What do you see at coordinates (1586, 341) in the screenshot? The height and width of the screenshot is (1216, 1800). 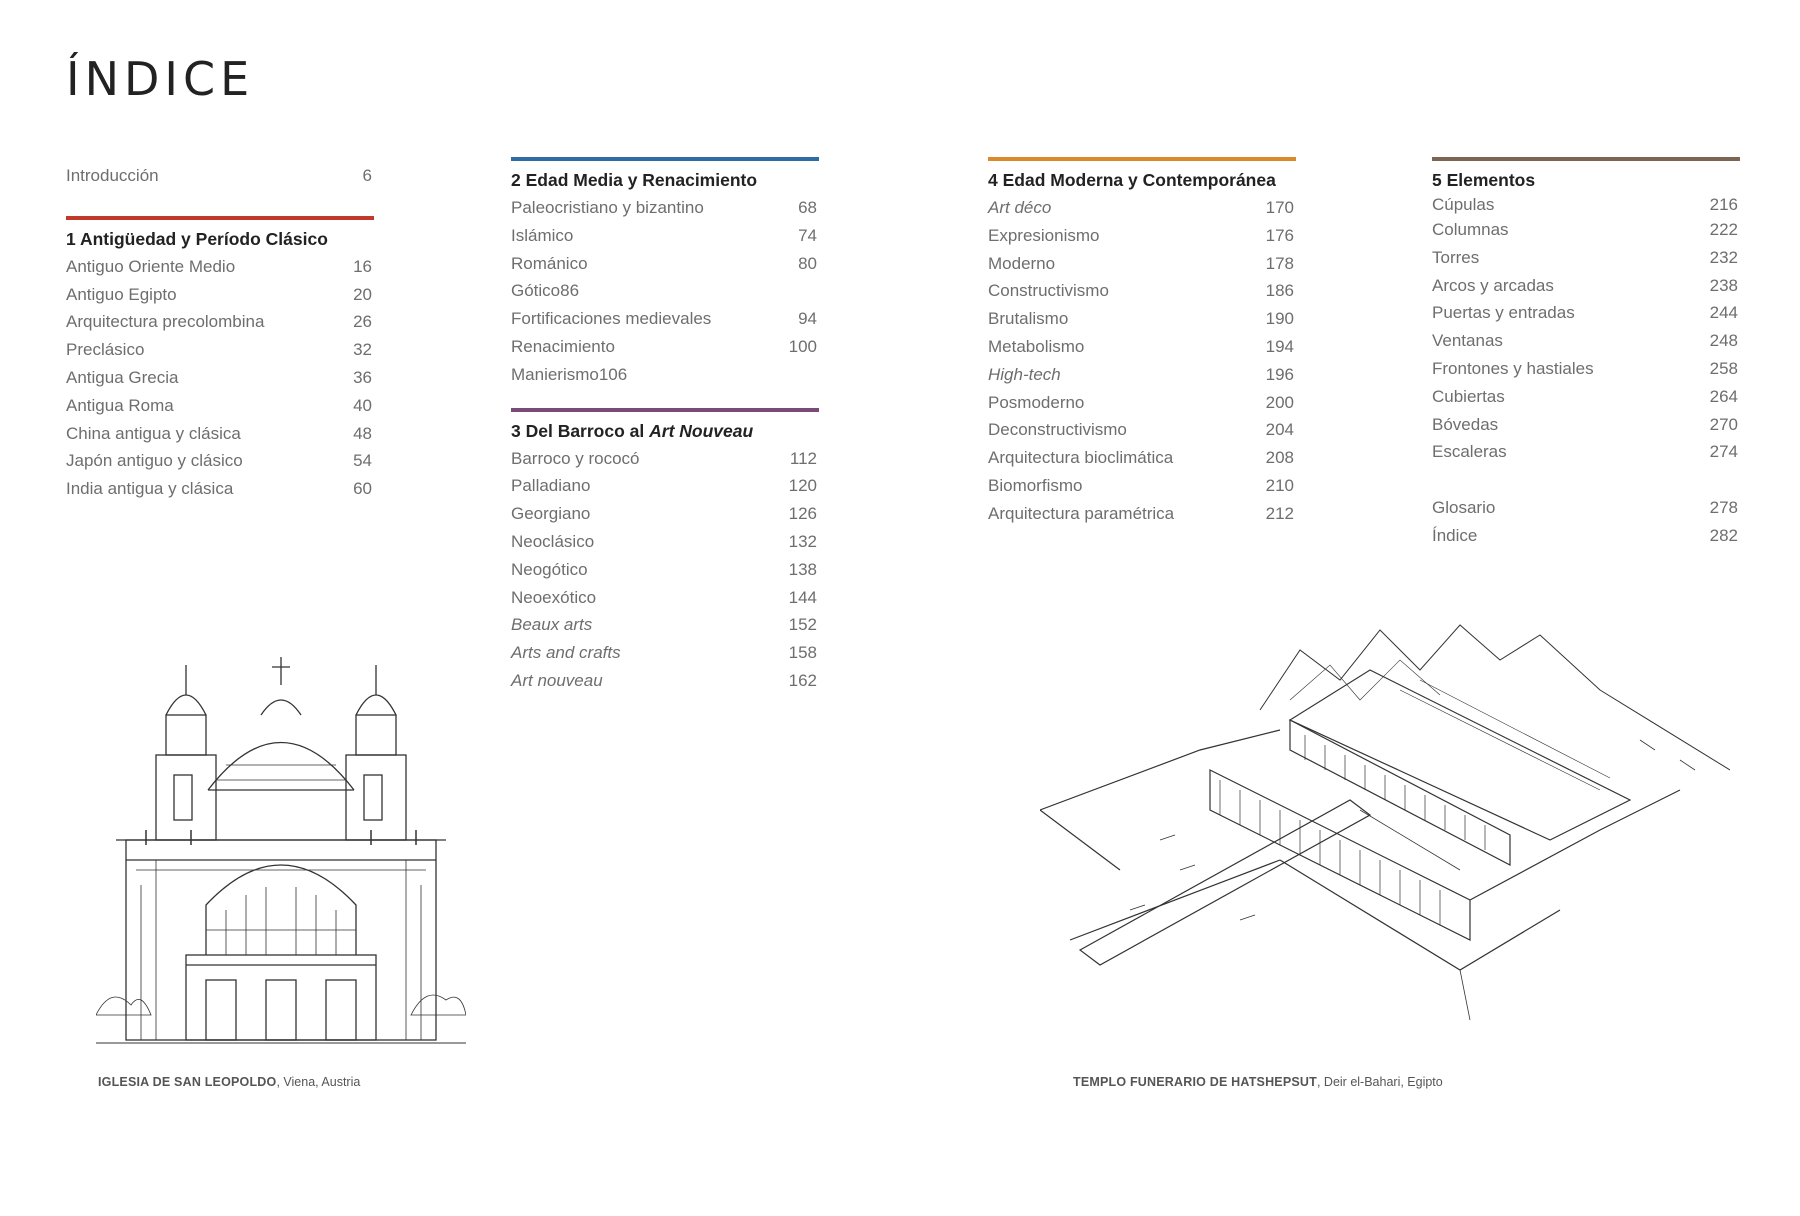 I see `toc-entry: Ventanas 248` at bounding box center [1586, 341].